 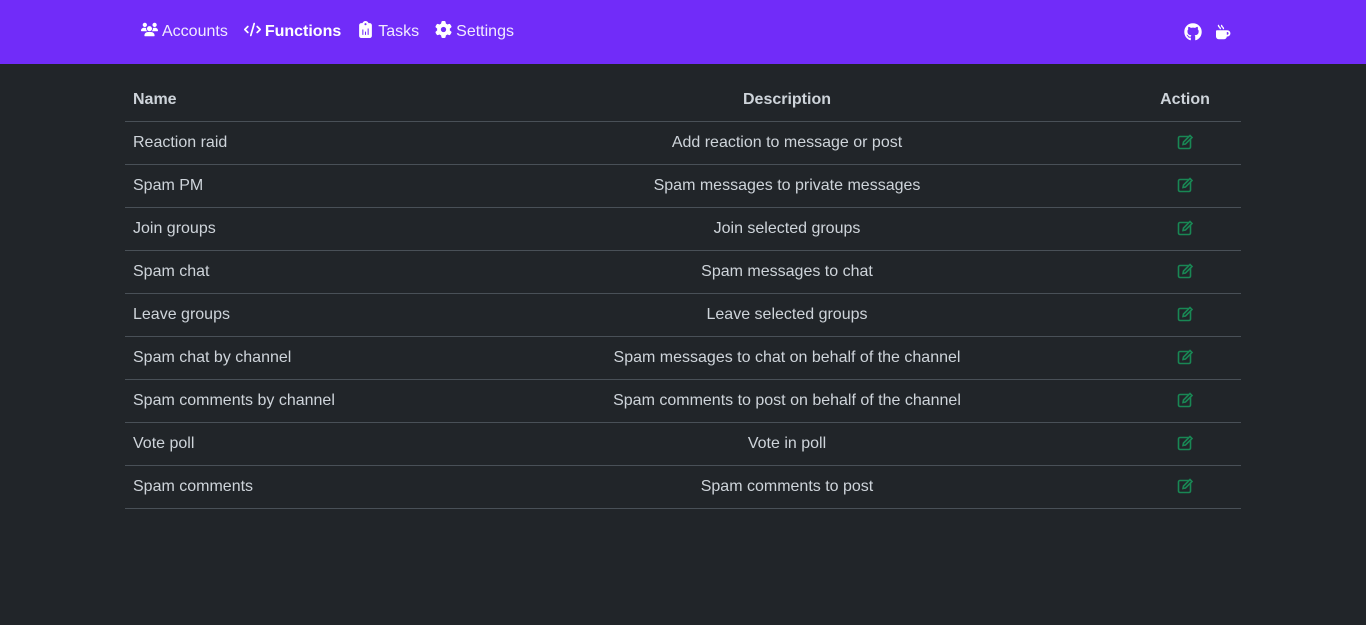 I want to click on table-row: Spam comments Spam comments to post, so click(x=683, y=487).